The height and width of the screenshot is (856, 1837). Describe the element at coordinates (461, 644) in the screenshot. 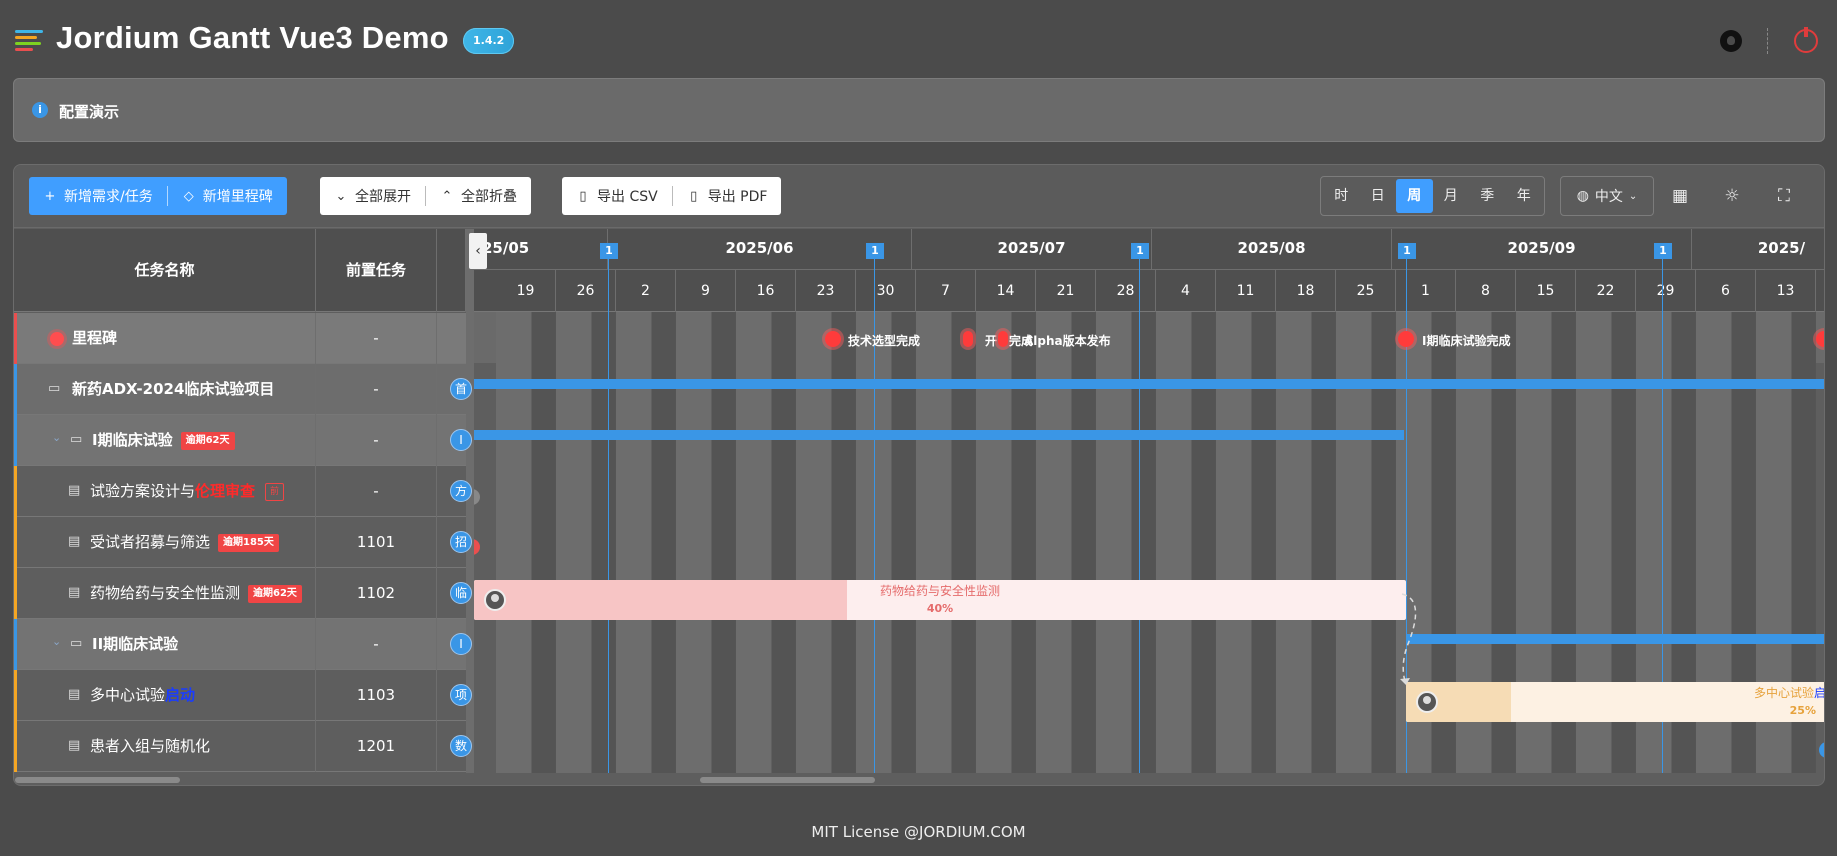

I see `row-avatar-badge: I` at that location.